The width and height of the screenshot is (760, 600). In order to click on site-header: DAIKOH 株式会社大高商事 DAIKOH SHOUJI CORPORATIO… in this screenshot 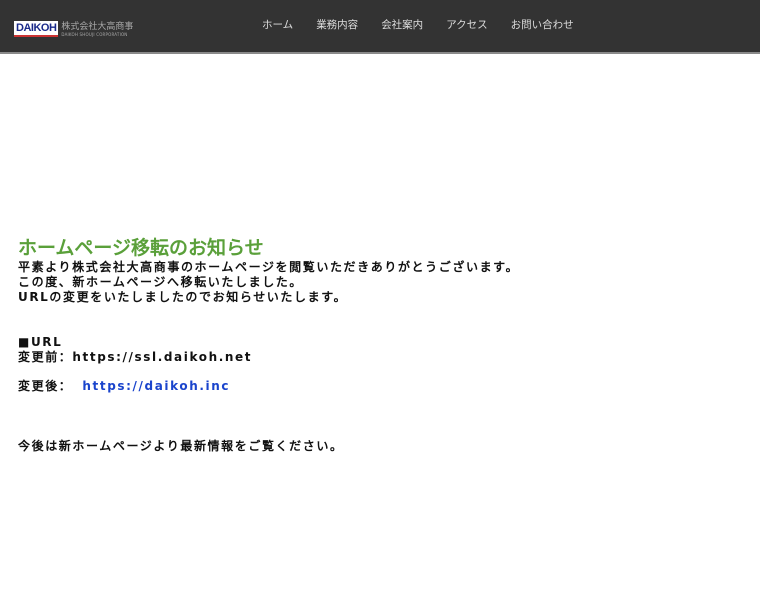, I will do `click(380, 27)`.